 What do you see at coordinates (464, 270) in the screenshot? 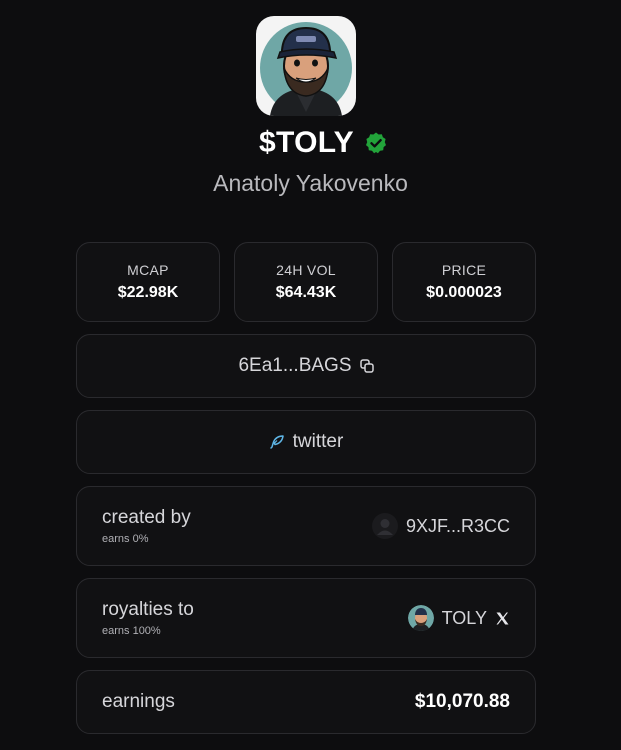
I see `stat-label: PRICE` at bounding box center [464, 270].